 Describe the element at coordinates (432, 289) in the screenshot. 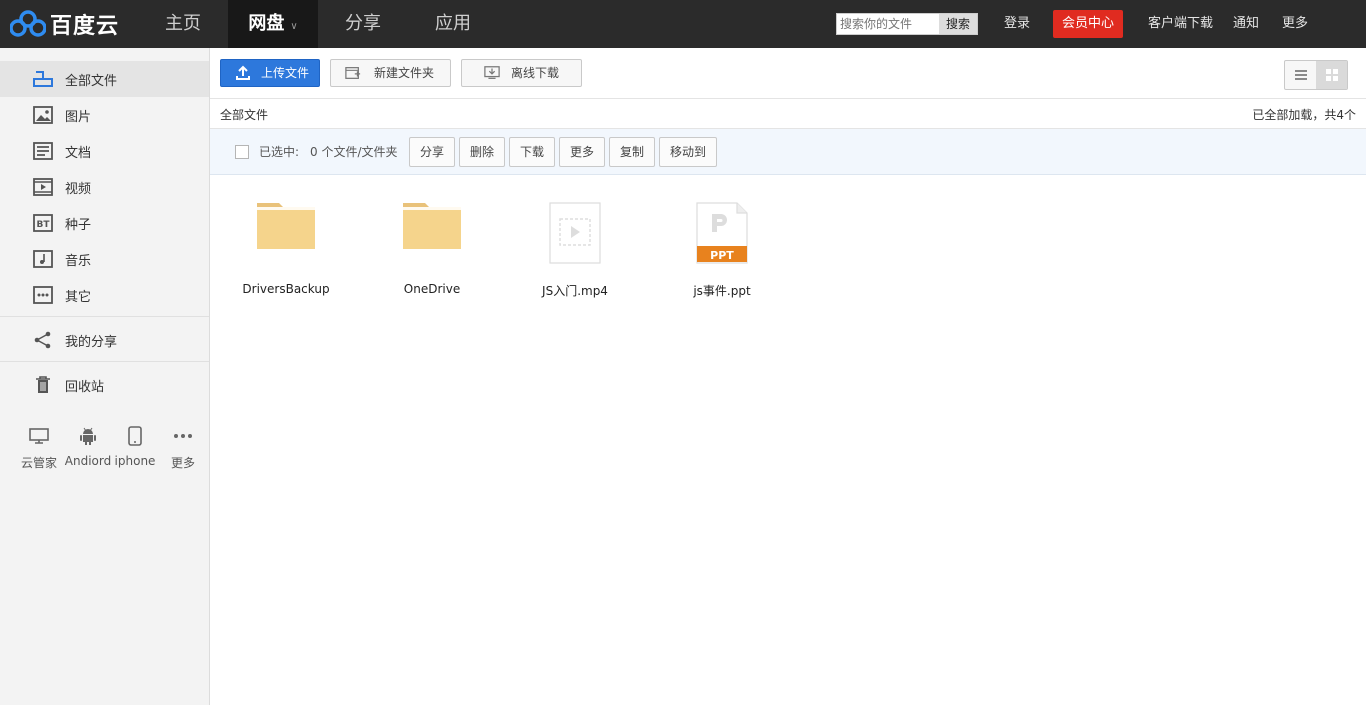

I see `file-name: OneDrive` at that location.